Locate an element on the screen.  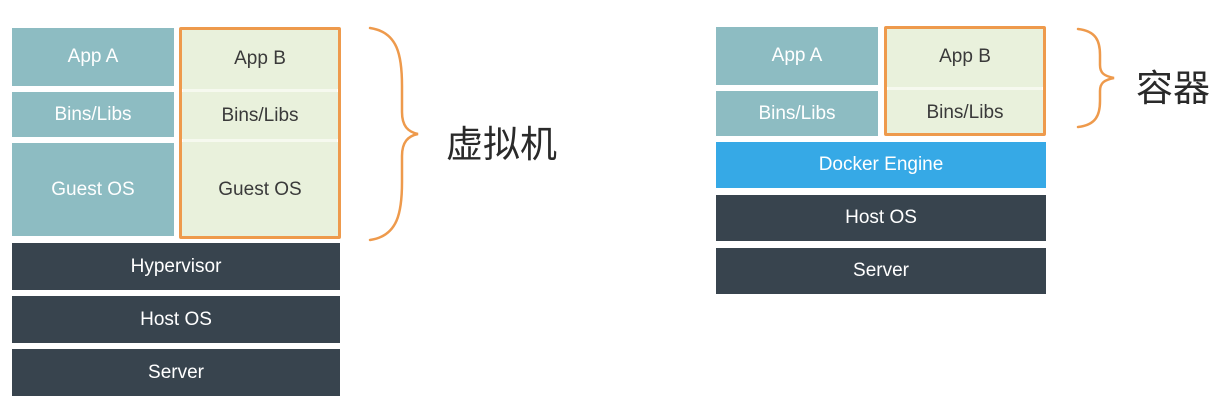
ct-bins-libs-a: Bins/Libs is located at coordinates (797, 113).